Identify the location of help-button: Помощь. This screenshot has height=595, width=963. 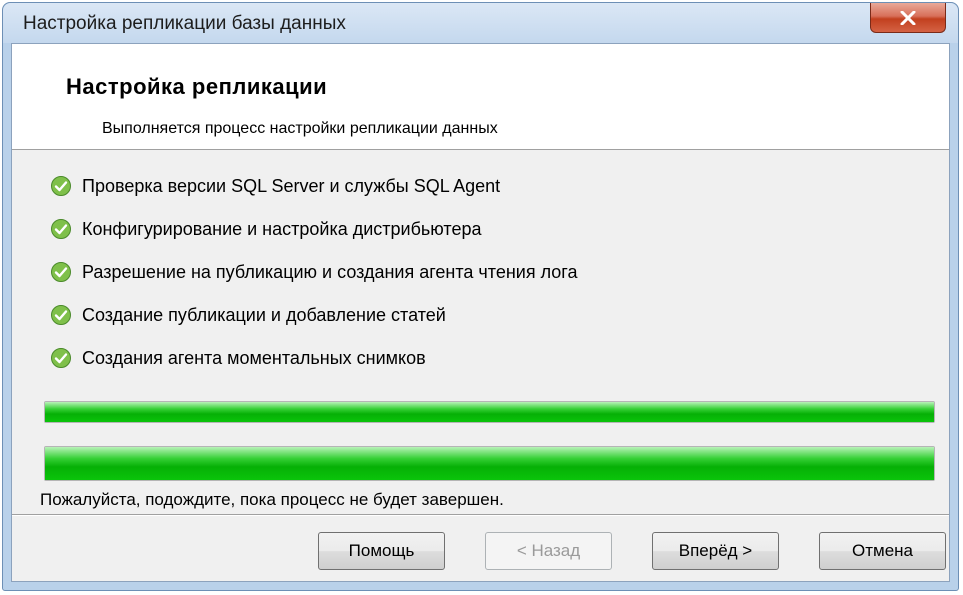
(381, 551).